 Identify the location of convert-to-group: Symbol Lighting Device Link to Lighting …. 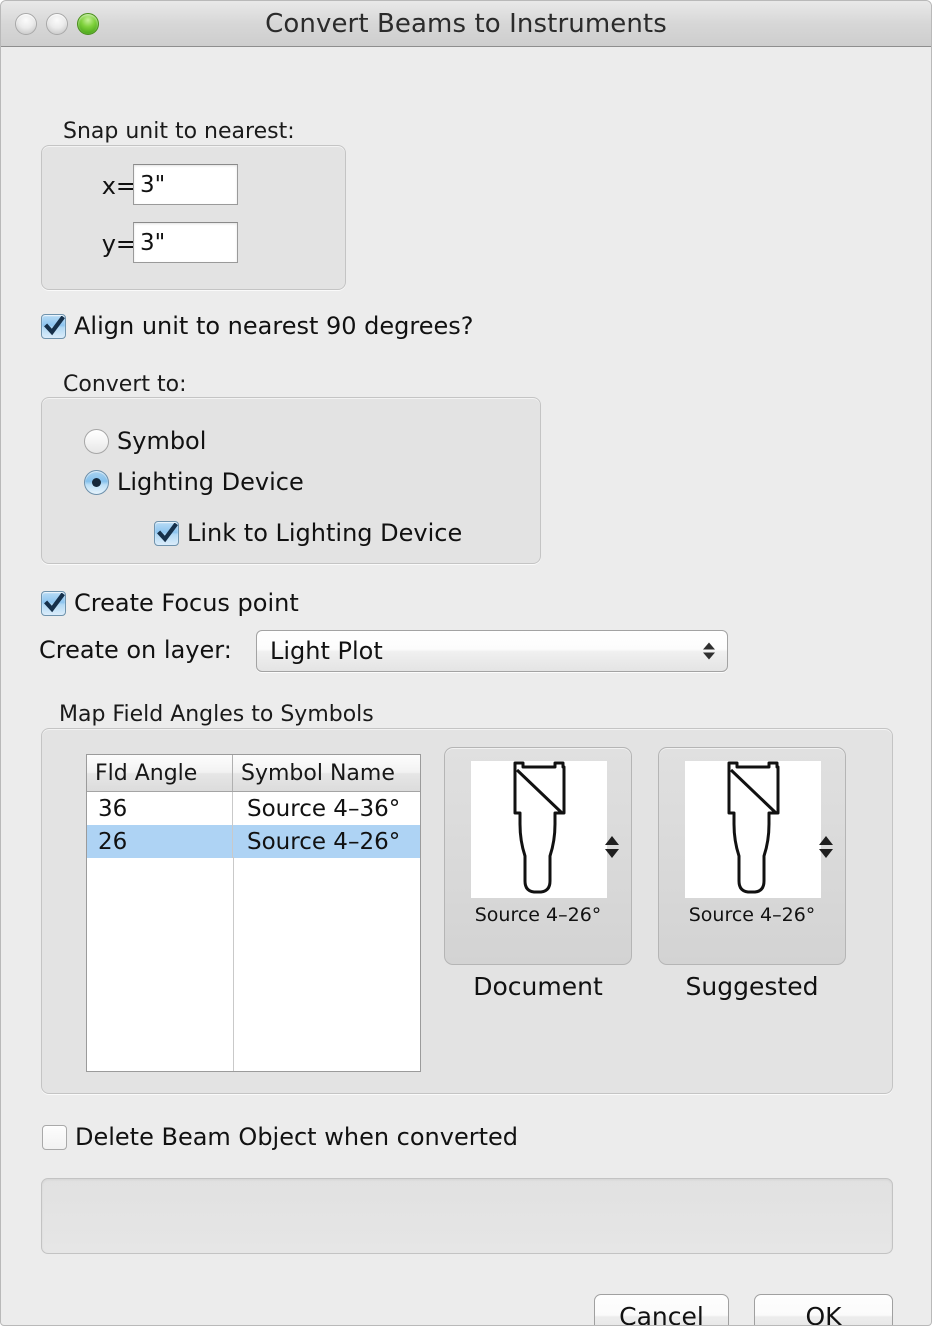
(291, 480).